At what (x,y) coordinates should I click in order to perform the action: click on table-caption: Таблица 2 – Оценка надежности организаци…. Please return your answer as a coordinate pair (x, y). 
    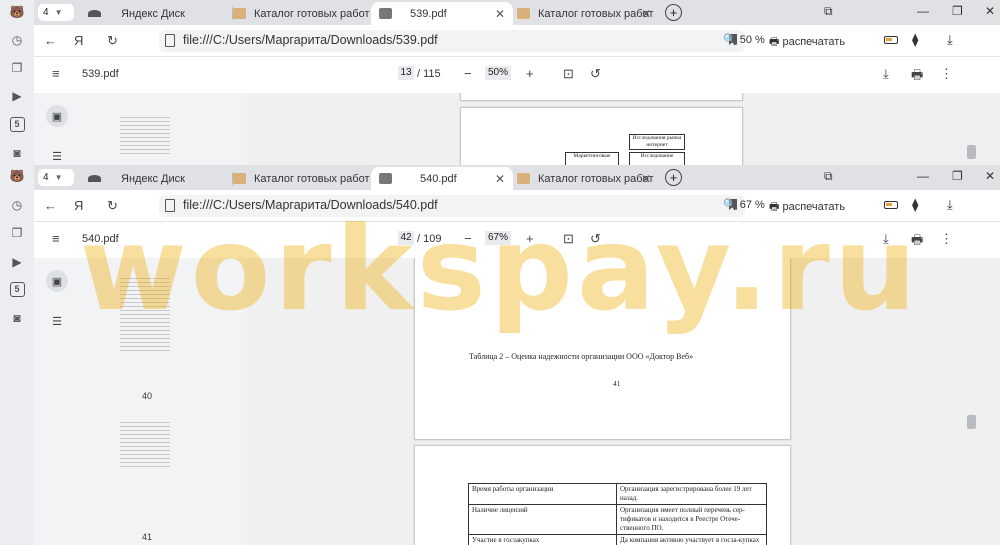
    Looking at the image, I should click on (581, 356).